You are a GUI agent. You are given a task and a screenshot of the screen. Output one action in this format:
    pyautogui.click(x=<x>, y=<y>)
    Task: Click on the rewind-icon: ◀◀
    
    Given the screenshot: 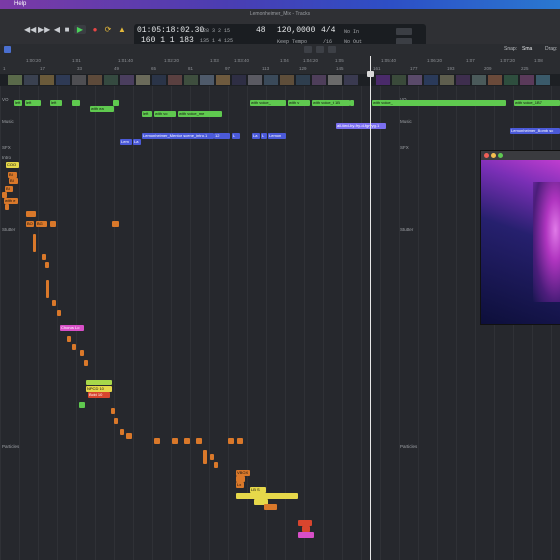 What is the action you would take?
    pyautogui.click(x=30, y=29)
    